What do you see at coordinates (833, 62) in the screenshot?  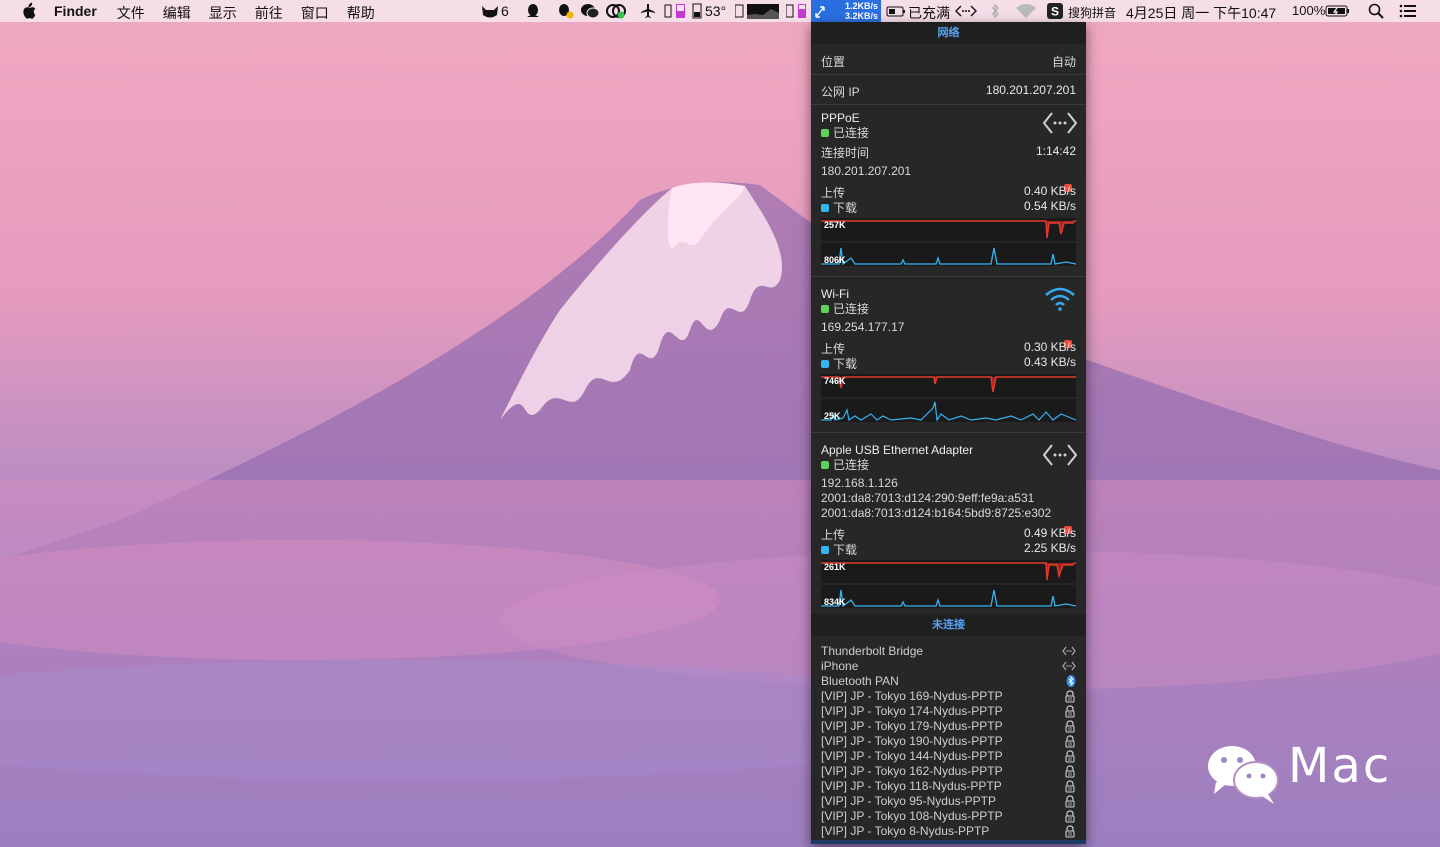 I see `location-label: 位置` at bounding box center [833, 62].